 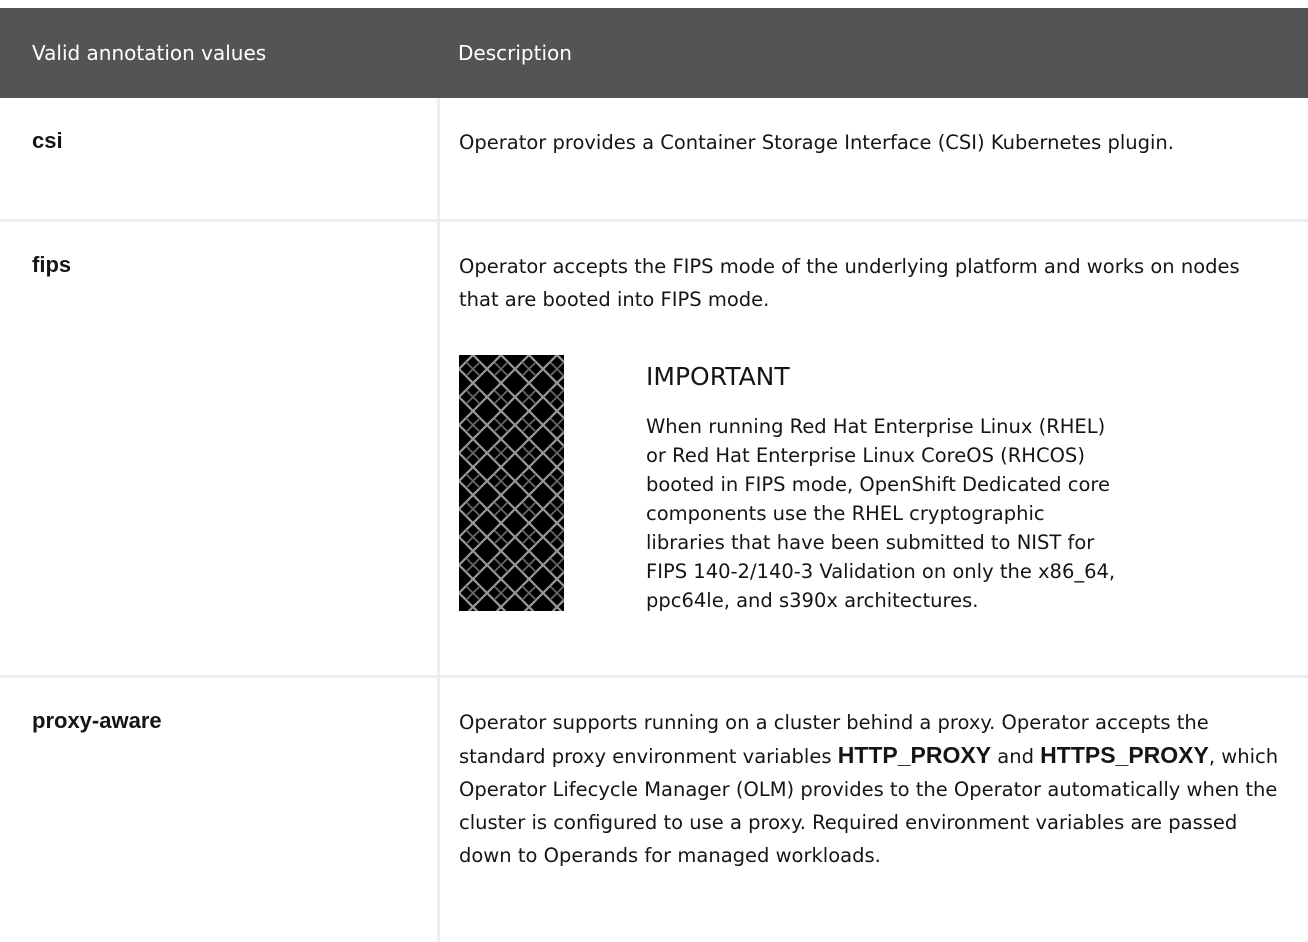 I want to click on header-valid-values: Valid annotation values, so click(x=149, y=53).